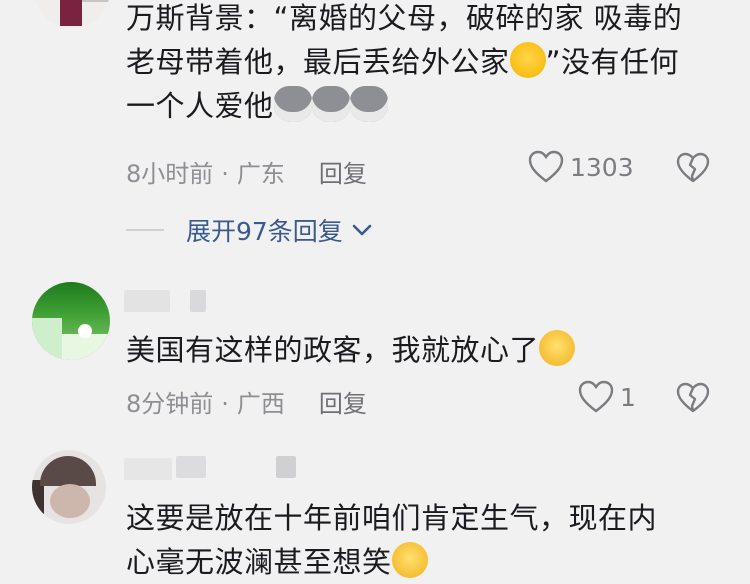  Describe the element at coordinates (628, 397) in the screenshot. I see `like-count: 1` at that location.